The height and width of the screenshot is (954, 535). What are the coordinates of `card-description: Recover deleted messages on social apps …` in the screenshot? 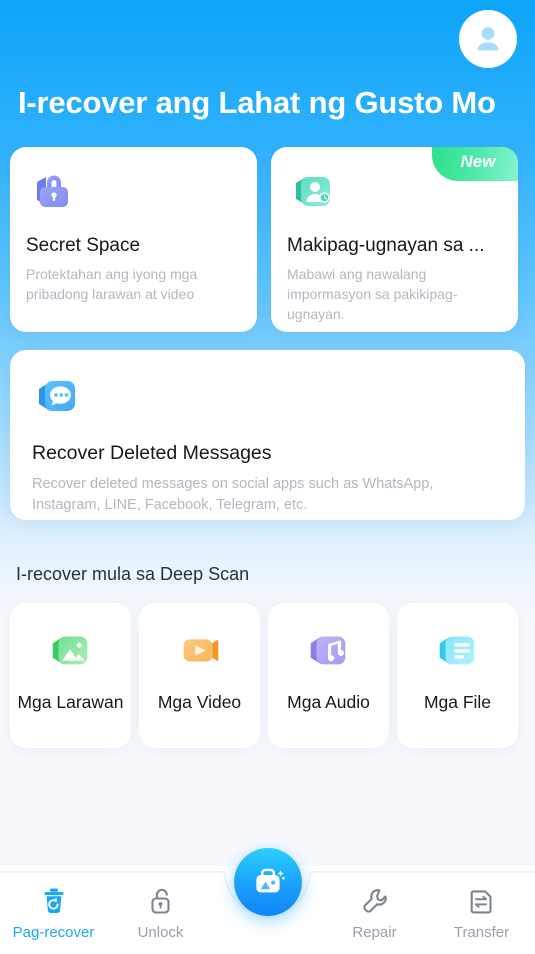 It's located at (233, 494).